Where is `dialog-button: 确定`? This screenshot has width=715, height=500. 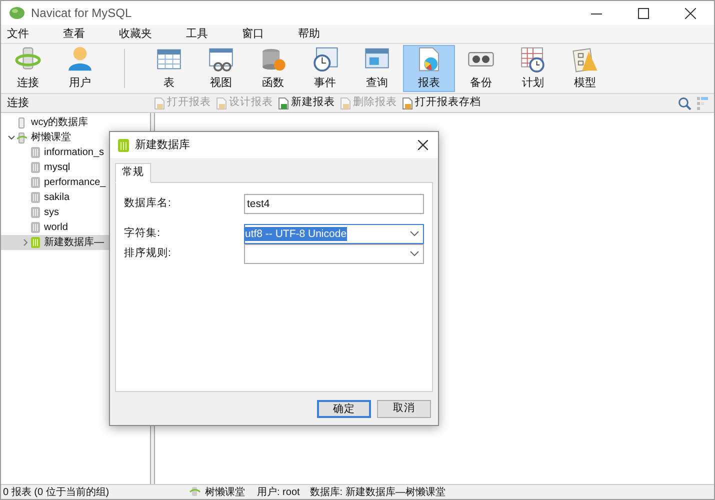
dialog-button: 确定 is located at coordinates (344, 409).